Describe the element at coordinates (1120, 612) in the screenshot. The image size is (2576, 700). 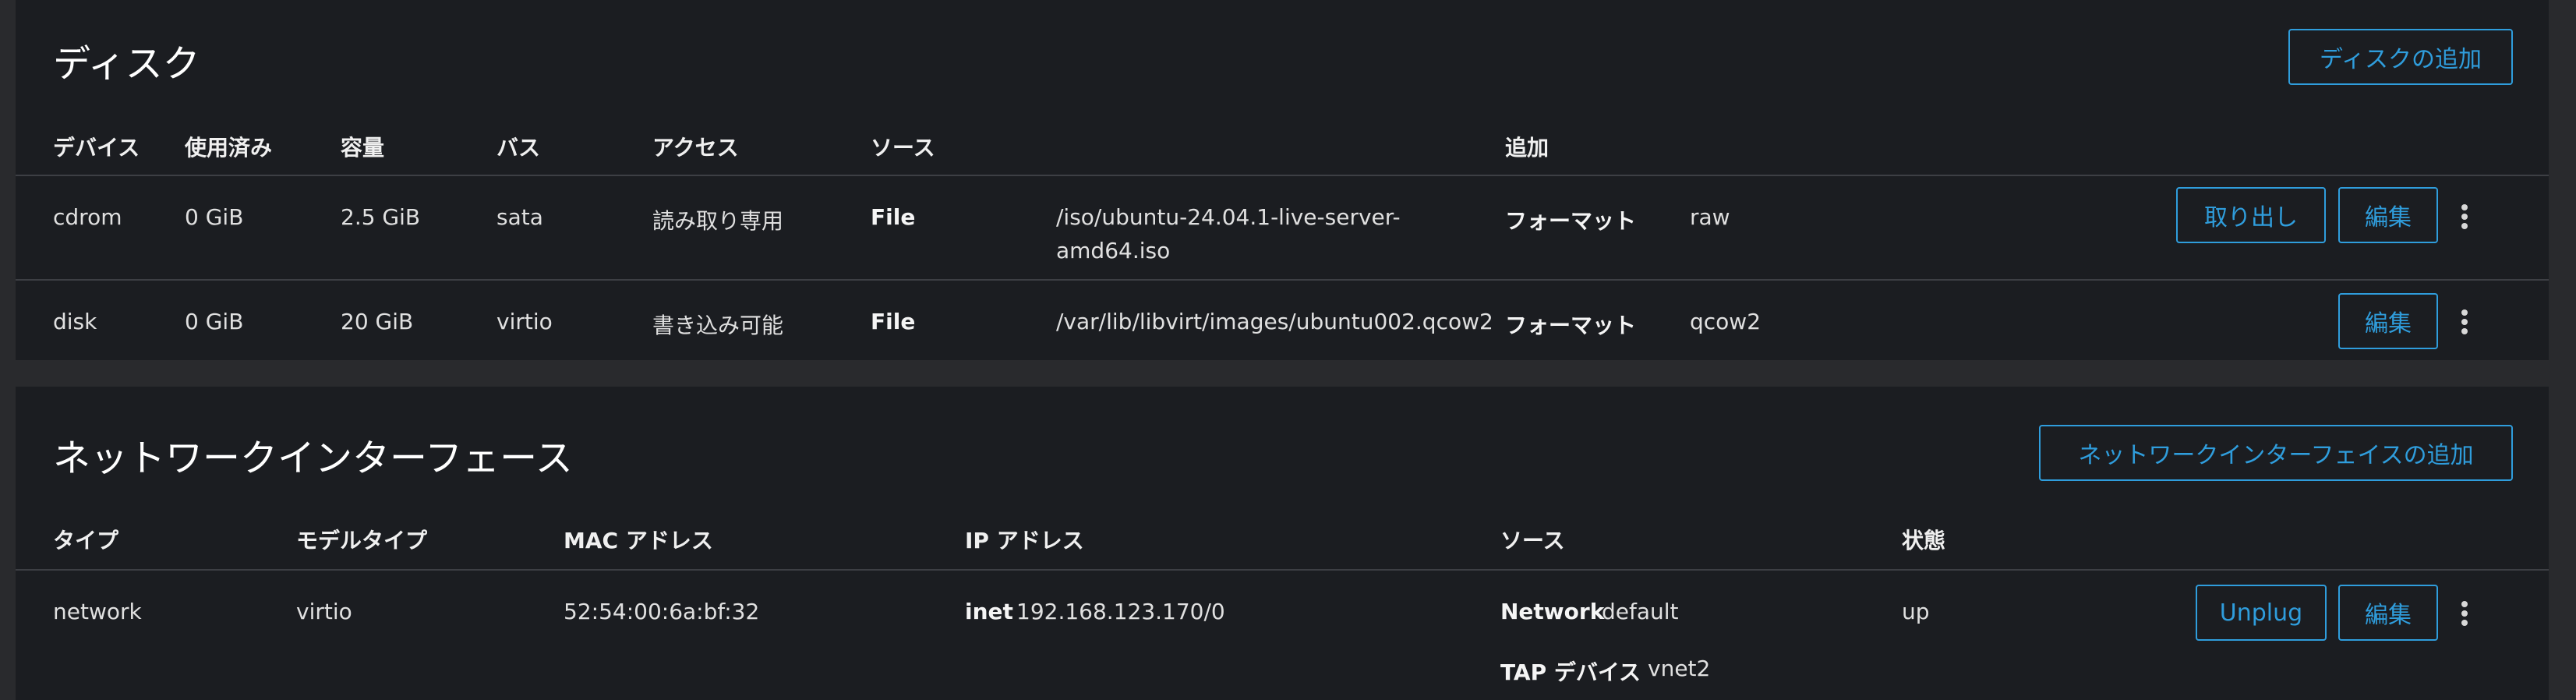
I see `nic-ip-value: 192.168.123.170/0` at that location.